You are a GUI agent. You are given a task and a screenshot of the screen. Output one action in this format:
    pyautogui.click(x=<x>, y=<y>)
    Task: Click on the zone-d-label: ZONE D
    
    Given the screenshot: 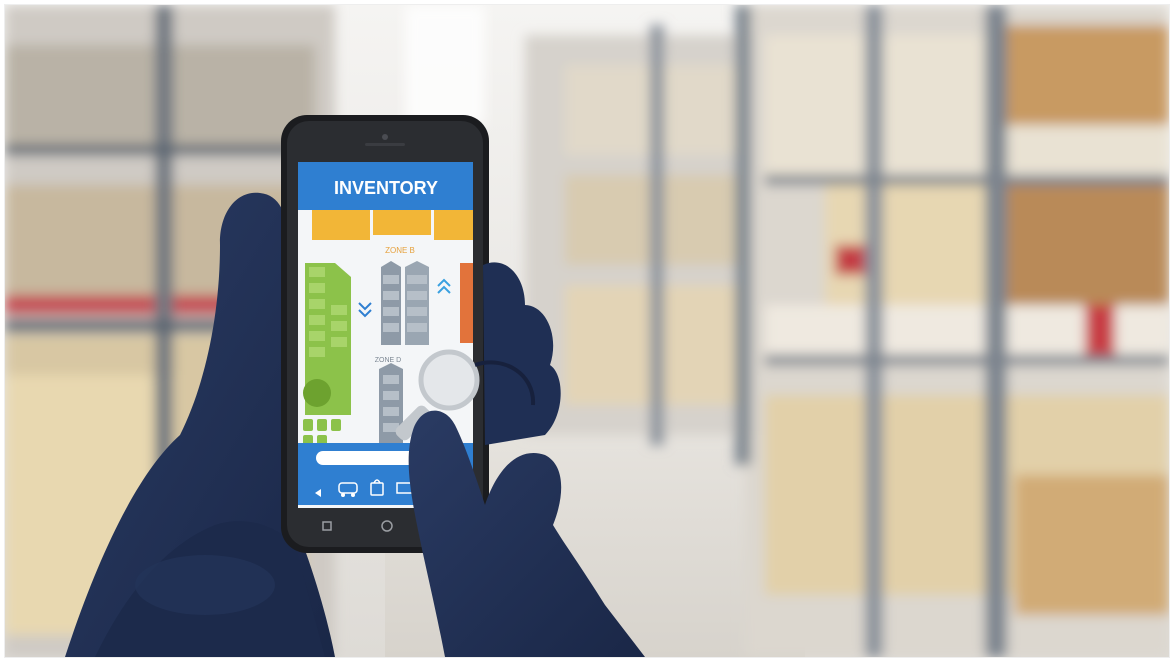 What is the action you would take?
    pyautogui.click(x=388, y=360)
    